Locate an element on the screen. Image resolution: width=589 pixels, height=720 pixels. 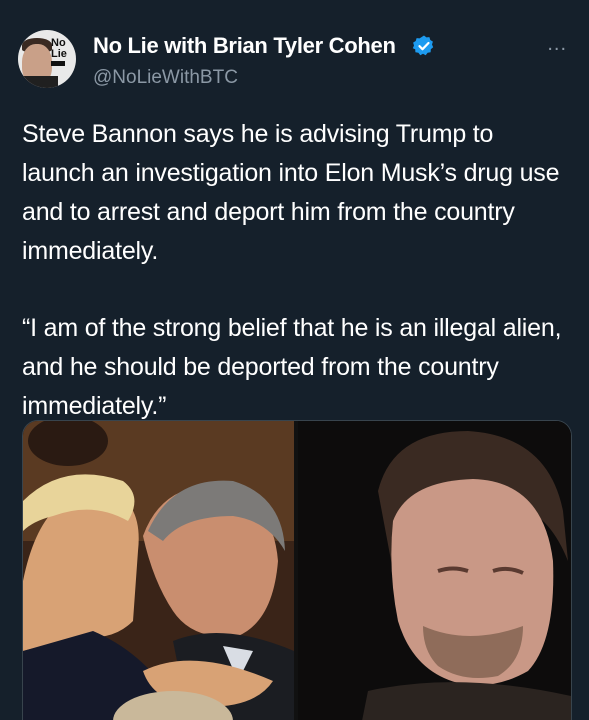
avatar-logo-line-2: Lie is located at coordinates (59, 54).